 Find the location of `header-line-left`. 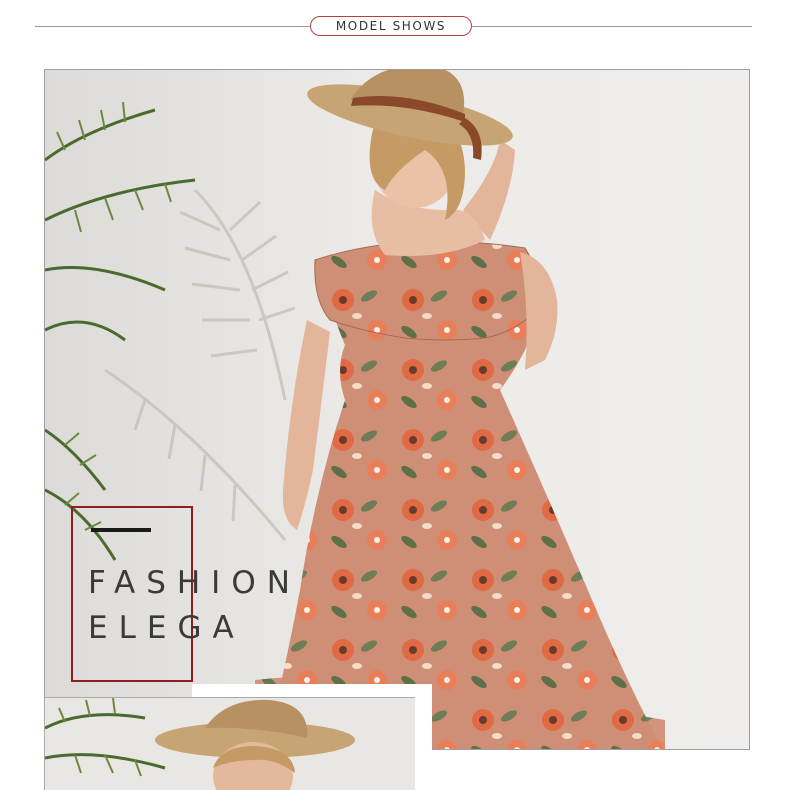

header-line-left is located at coordinates (173, 26).